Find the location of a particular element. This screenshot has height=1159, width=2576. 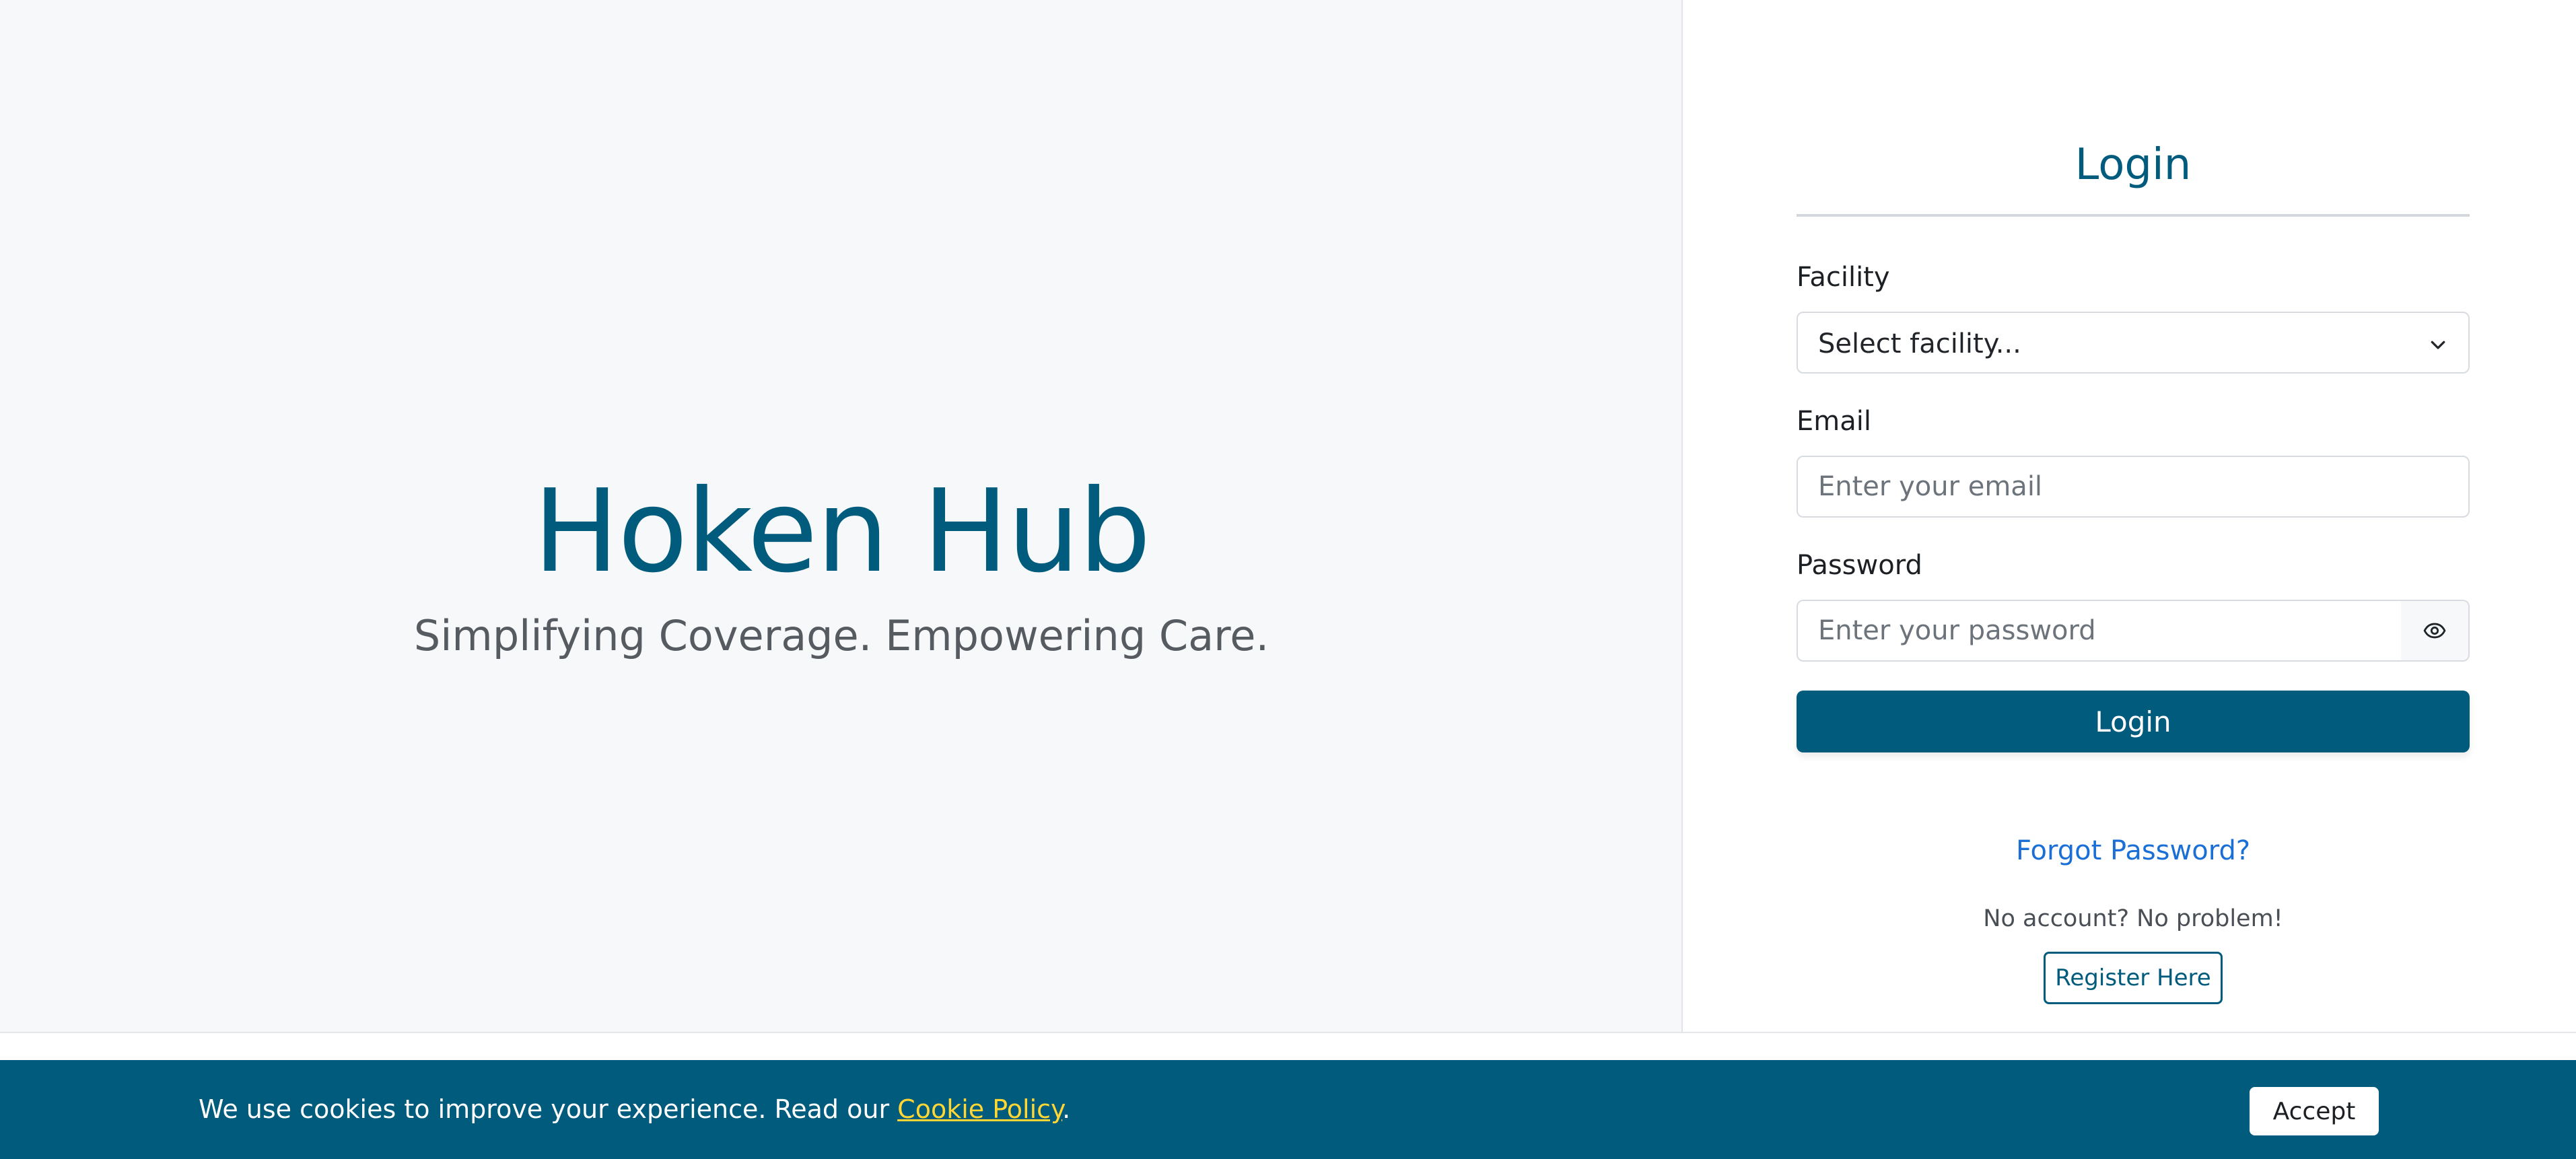

banner-separator is located at coordinates (1288, 1046).